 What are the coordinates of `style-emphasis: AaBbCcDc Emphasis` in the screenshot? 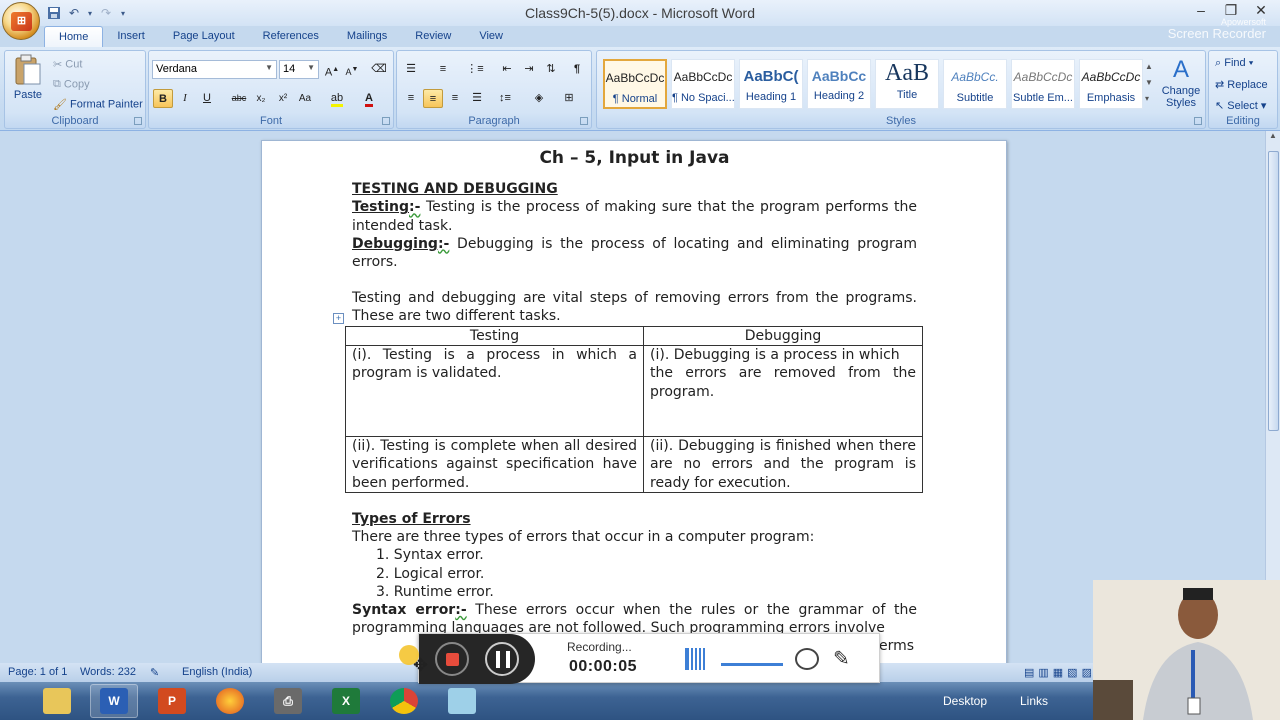 It's located at (1111, 84).